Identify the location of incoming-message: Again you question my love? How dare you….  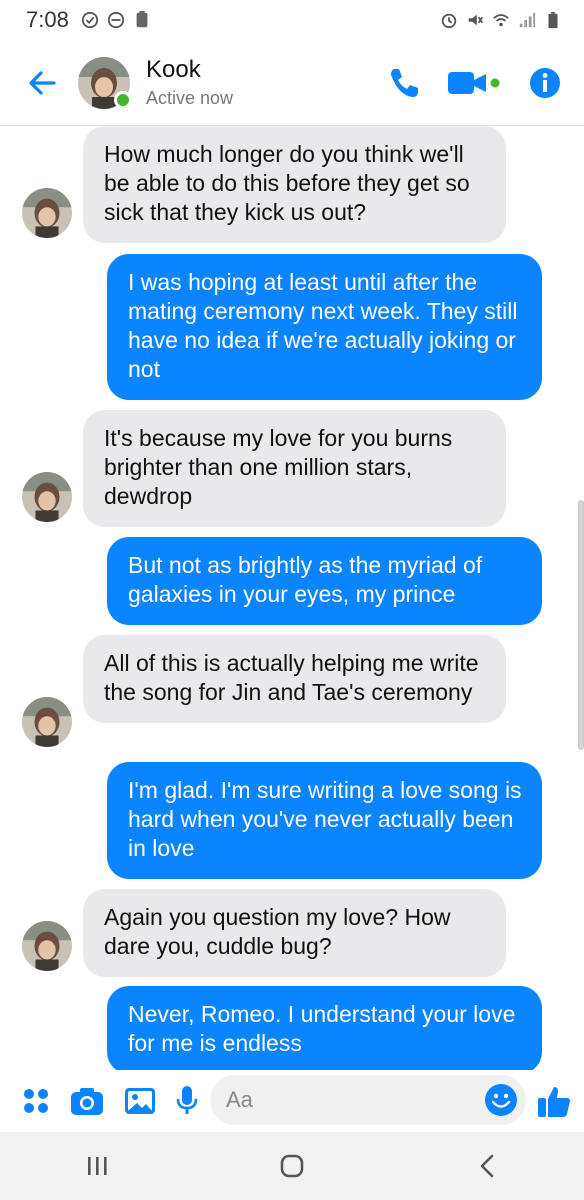
(294, 933).